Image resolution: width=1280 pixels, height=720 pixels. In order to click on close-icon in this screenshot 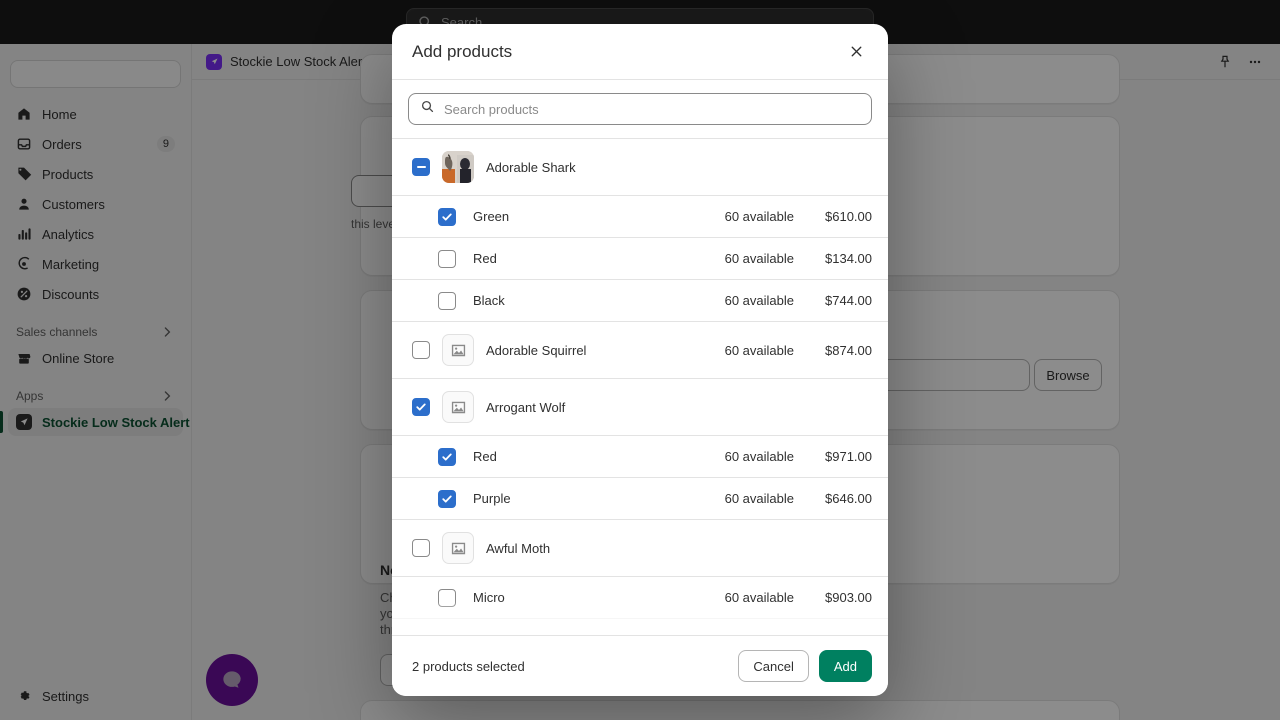, I will do `click(856, 52)`.